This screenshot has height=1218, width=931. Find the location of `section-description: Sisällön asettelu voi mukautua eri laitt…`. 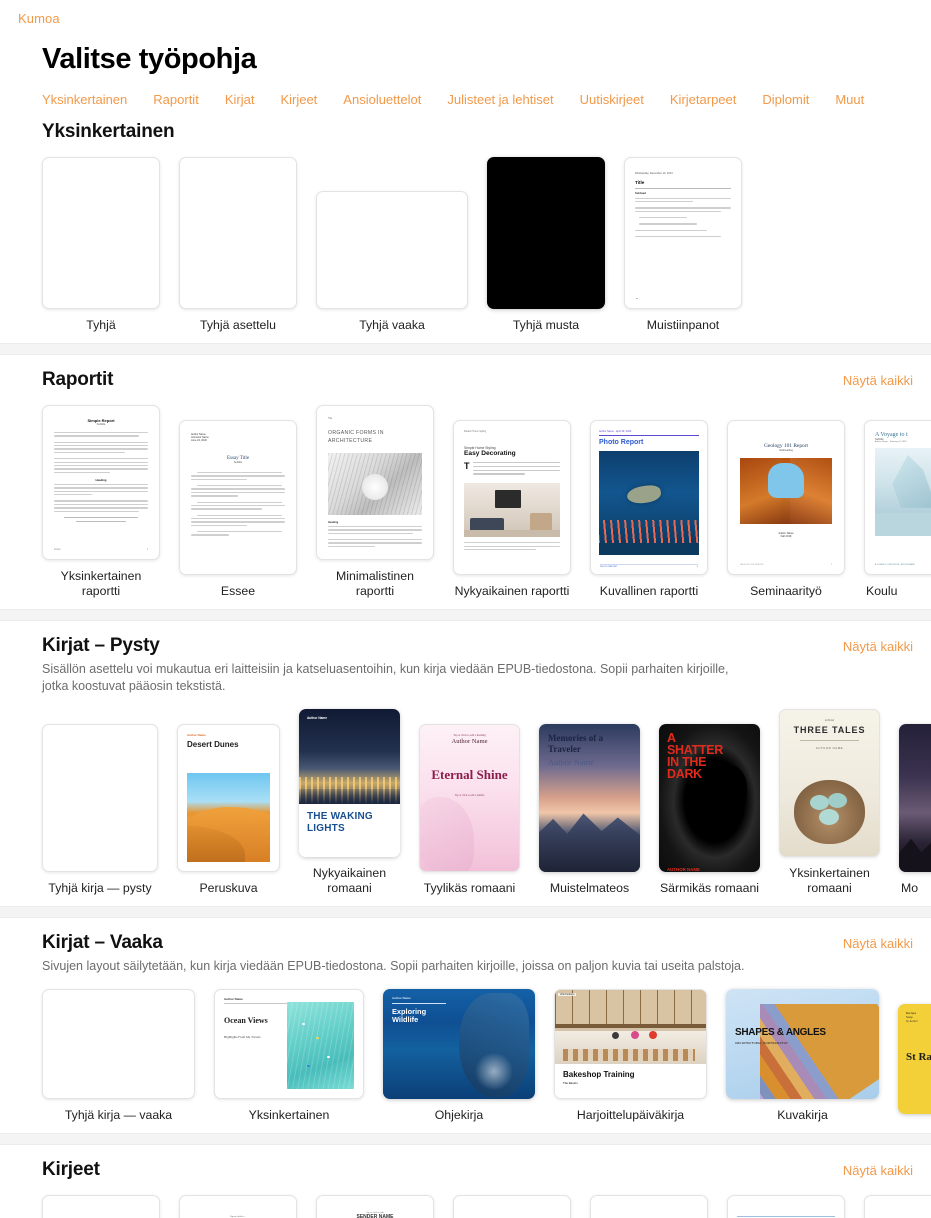

section-description: Sisällön asettelu voi mukautua eri laitt… is located at coordinates (385, 677).